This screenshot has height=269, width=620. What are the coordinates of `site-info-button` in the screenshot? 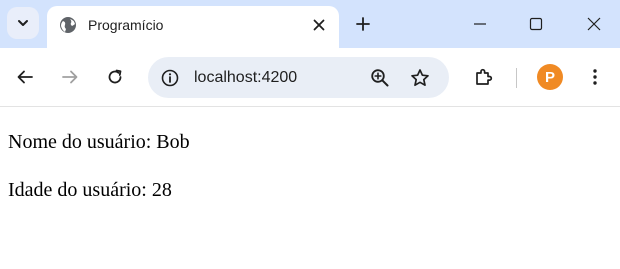 It's located at (170, 78).